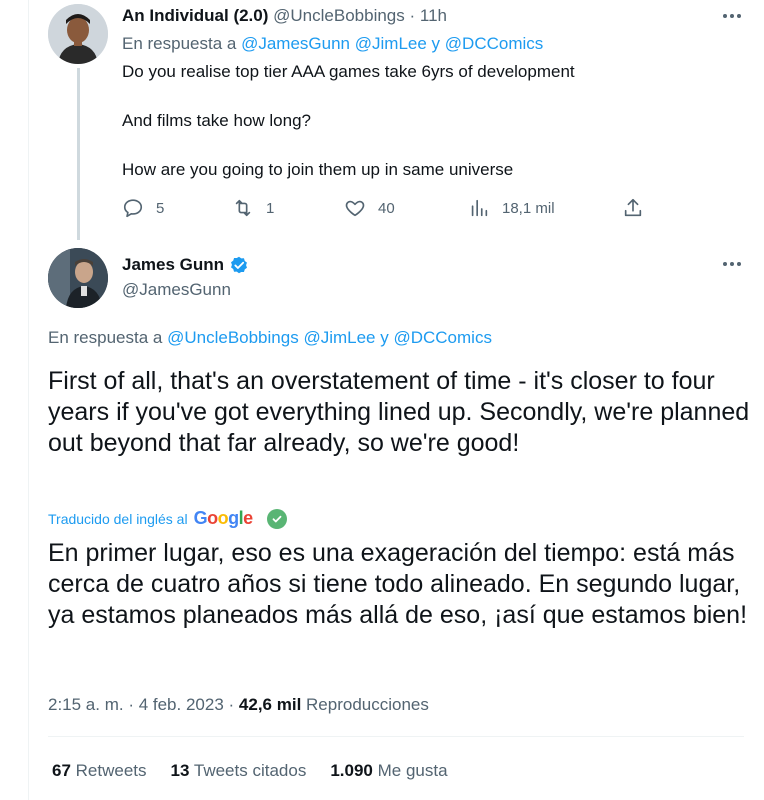 This screenshot has width=764, height=800. I want to click on main-more-button, so click(732, 264).